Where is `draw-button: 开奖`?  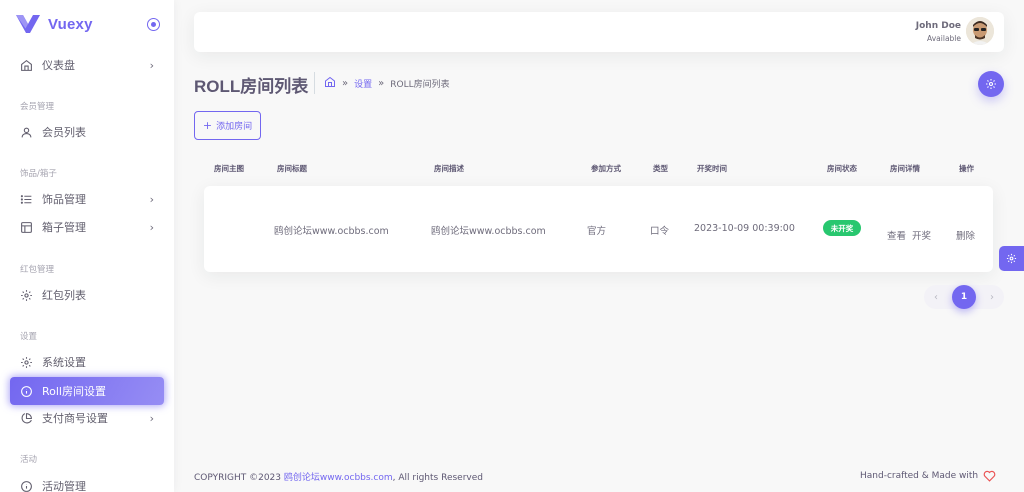
draw-button: 开奖 is located at coordinates (921, 235).